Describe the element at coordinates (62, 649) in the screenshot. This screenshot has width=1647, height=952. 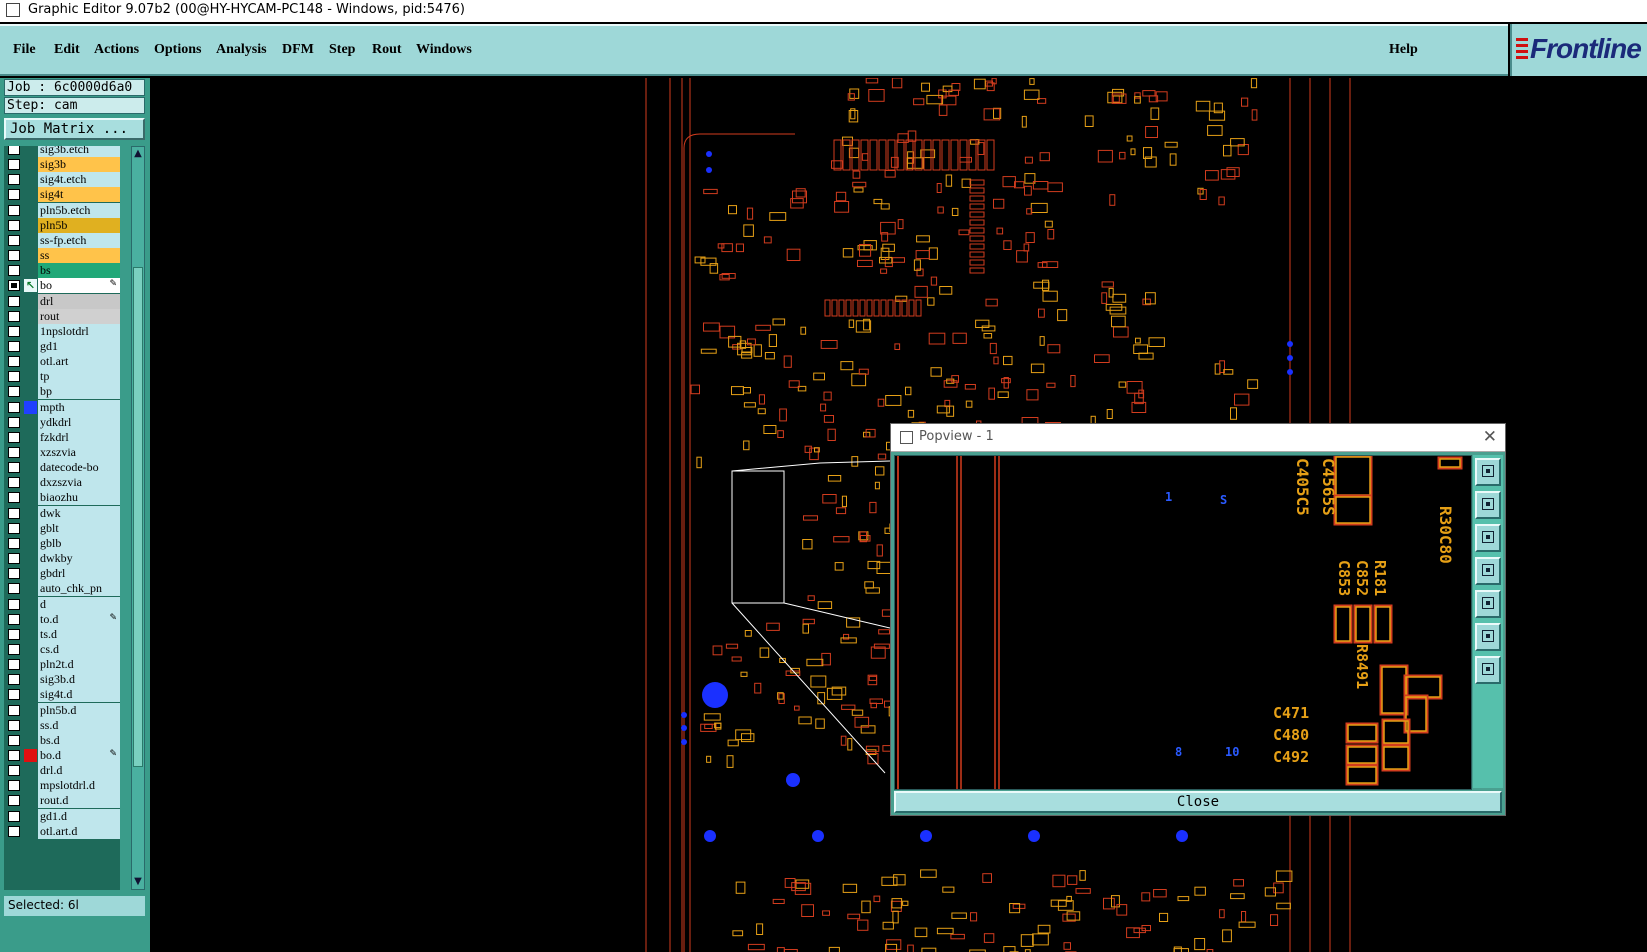
I see `layer-row: cs.d` at that location.